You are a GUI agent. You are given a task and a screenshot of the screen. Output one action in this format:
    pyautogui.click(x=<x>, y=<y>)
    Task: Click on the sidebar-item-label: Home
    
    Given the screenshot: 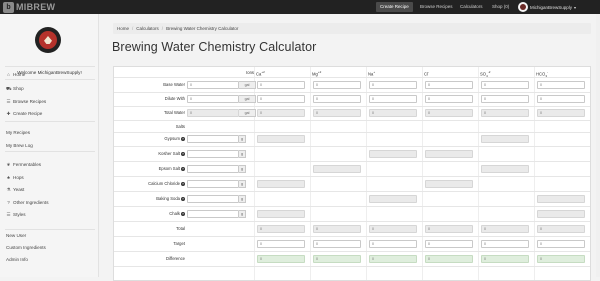 What is the action you would take?
    pyautogui.click(x=19, y=74)
    